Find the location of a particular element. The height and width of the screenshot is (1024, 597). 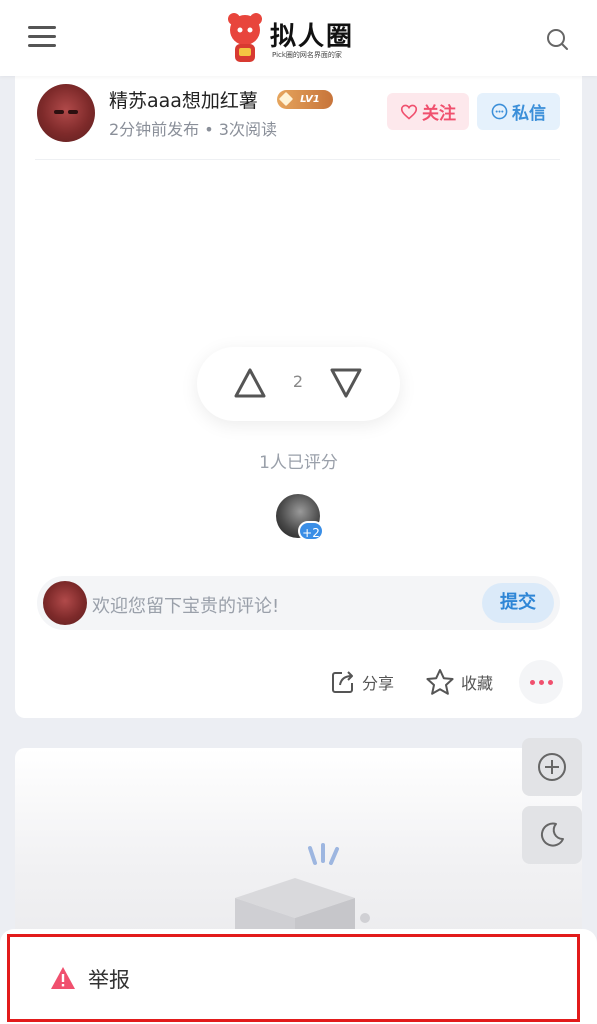

author-name: 精苏aaa想加红薯 is located at coordinates (183, 99).